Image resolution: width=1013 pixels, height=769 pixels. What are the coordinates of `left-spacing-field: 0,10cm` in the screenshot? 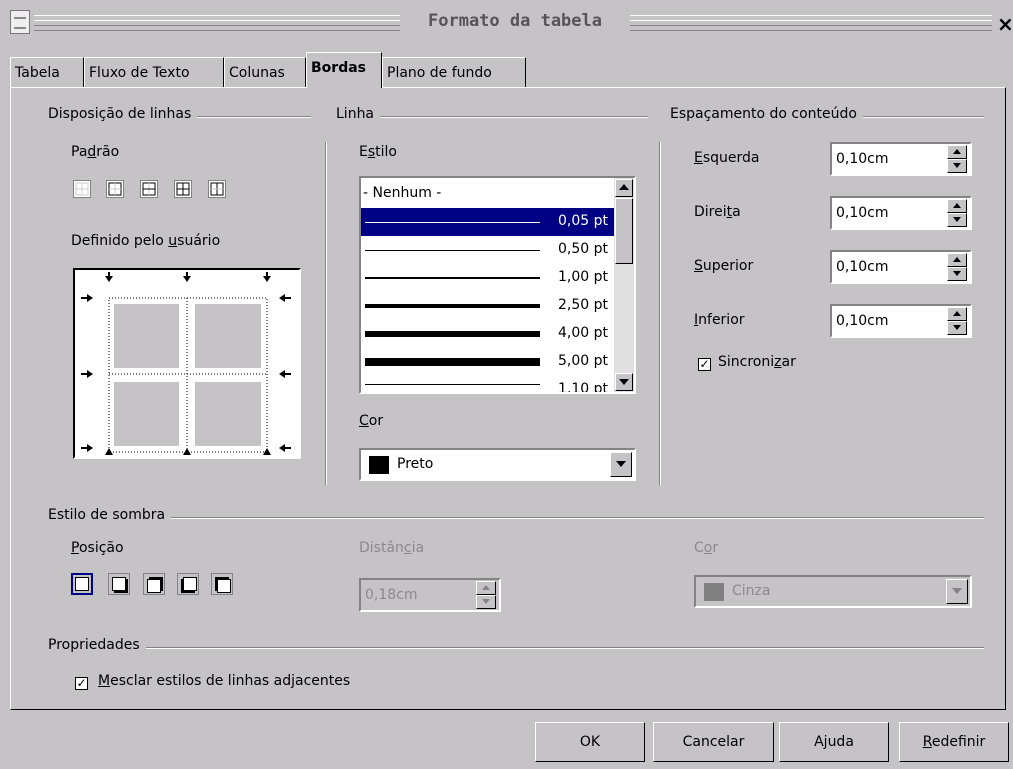 It's located at (901, 159).